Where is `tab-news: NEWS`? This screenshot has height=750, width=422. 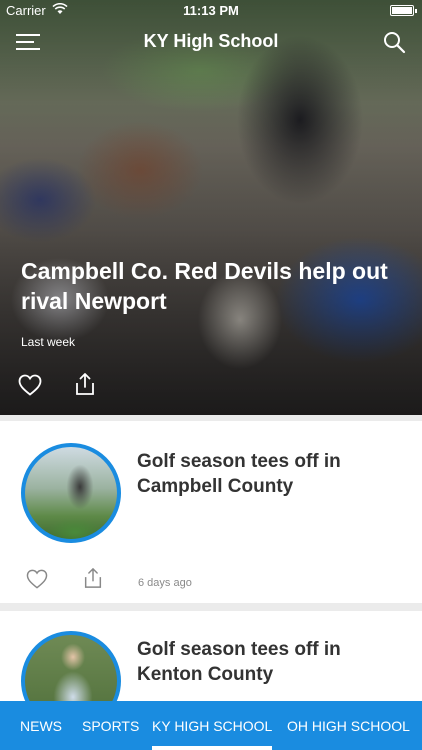
tab-news: NEWS is located at coordinates (41, 725).